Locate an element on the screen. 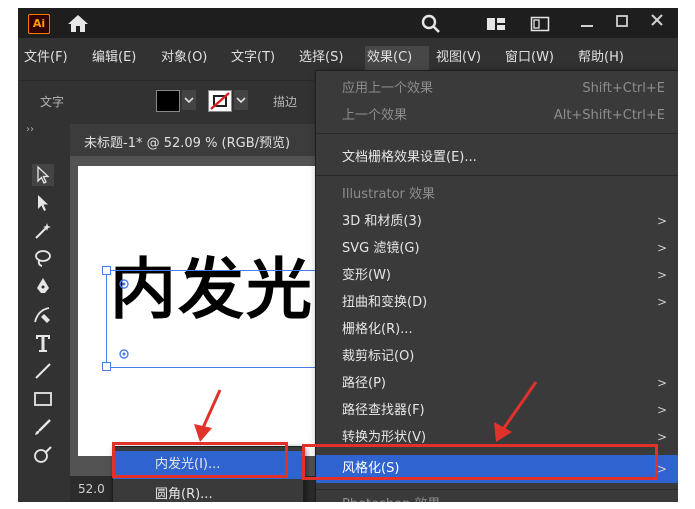  menu-item-apply-last-effect: 应用上一个效果 Shift+Ctrl+E is located at coordinates (497, 88).